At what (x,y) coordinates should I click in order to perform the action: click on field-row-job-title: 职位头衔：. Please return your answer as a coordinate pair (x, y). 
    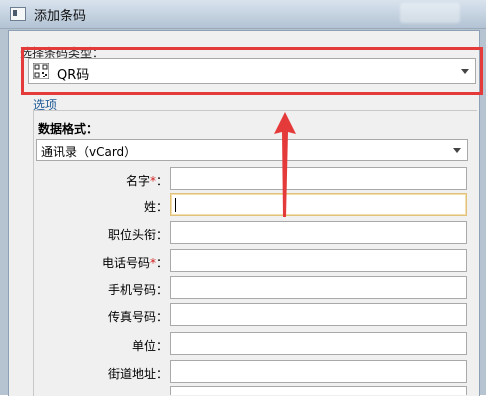
    Looking at the image, I should click on (252, 233).